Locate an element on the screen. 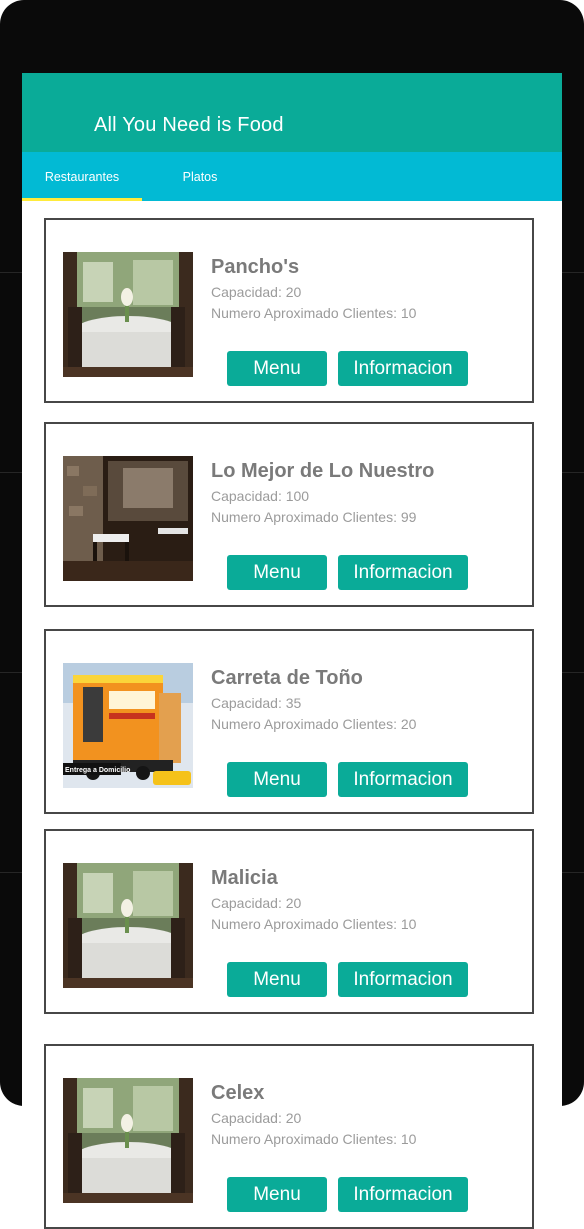 The width and height of the screenshot is (584, 1229). restaurant-name: Celex is located at coordinates (238, 1093).